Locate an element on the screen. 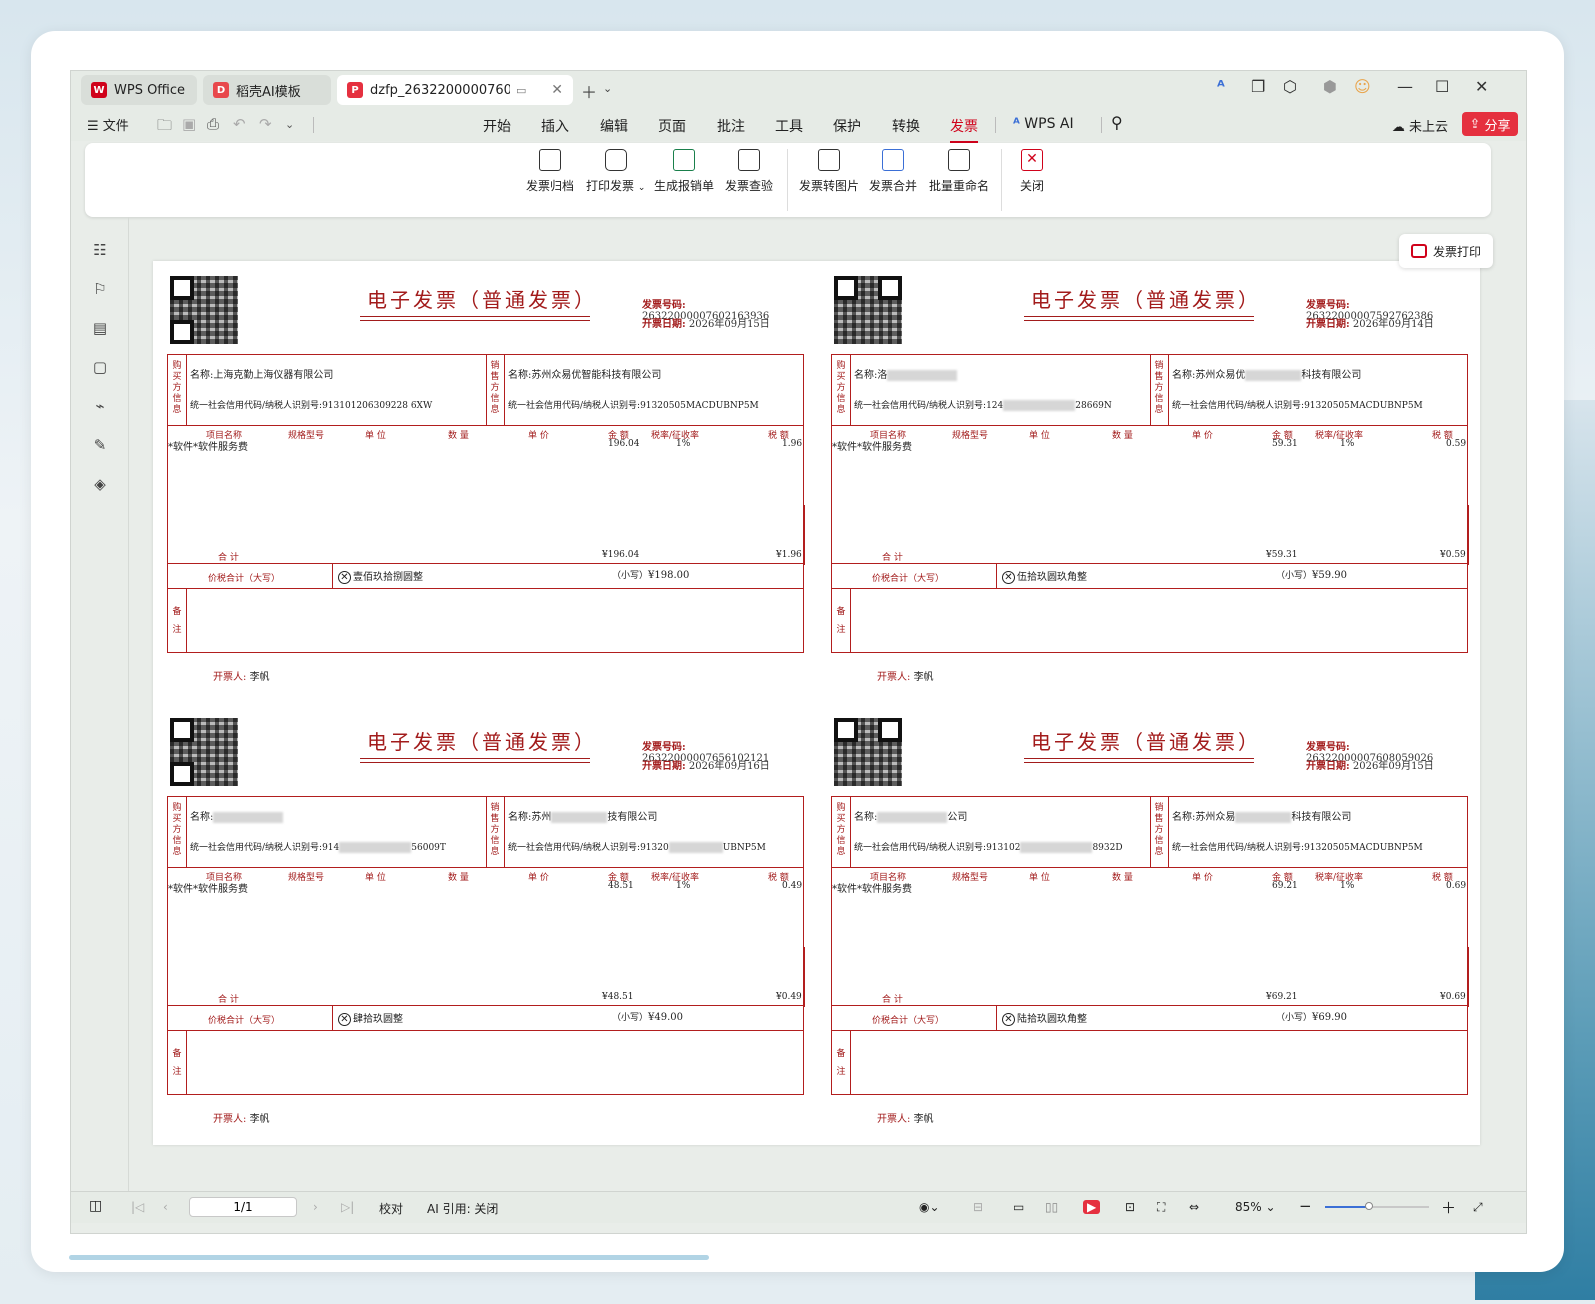 The image size is (1595, 1304). close-tab-icon: ✕ is located at coordinates (557, 90).